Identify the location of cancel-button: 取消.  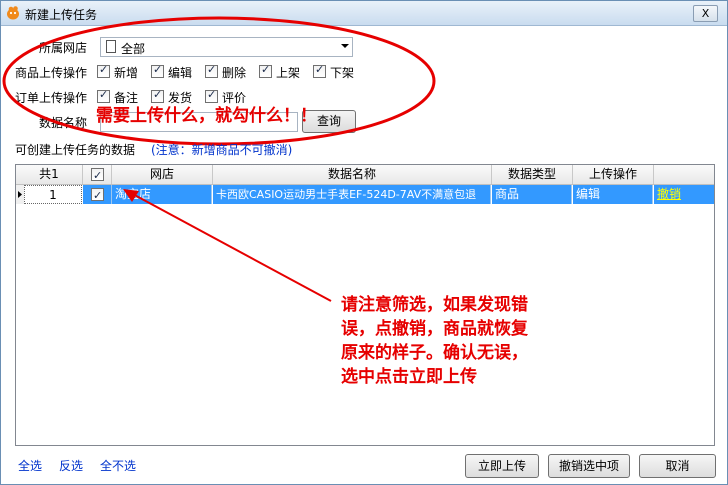
(677, 466).